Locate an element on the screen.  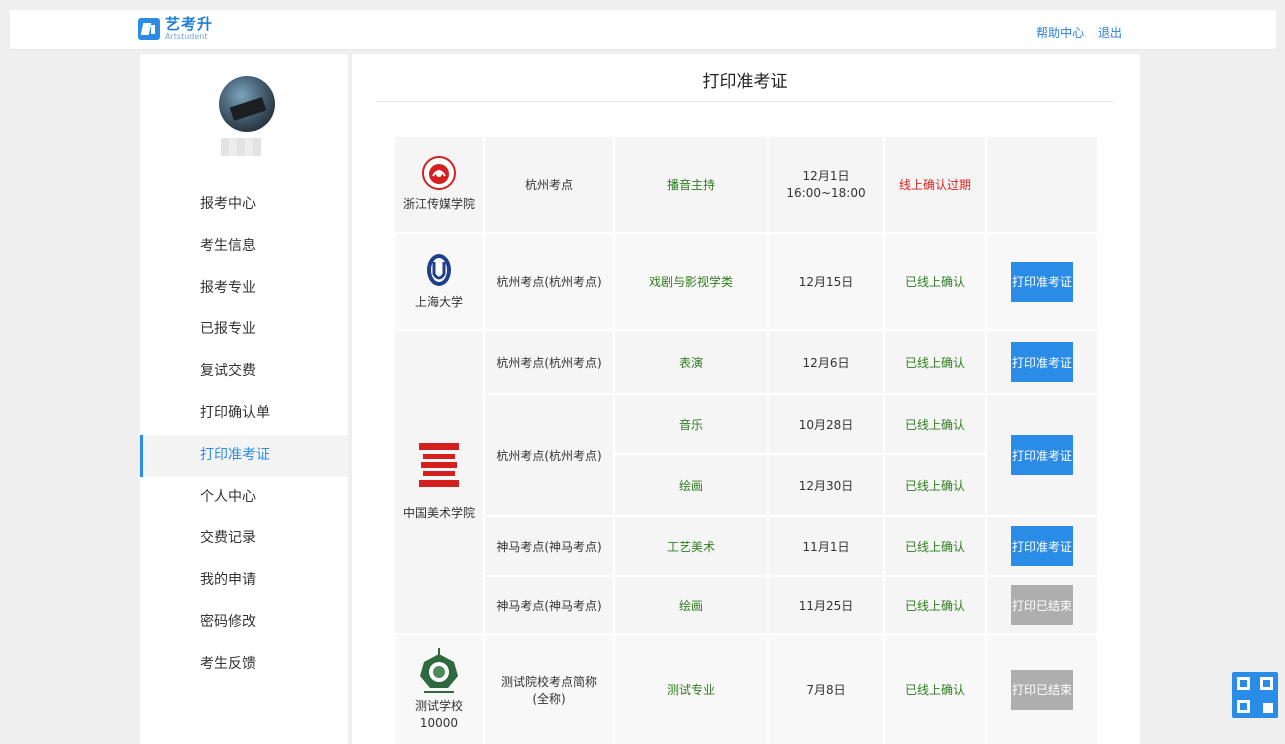
school-cell: 浙江传媒学院 is located at coordinates (439, 184).